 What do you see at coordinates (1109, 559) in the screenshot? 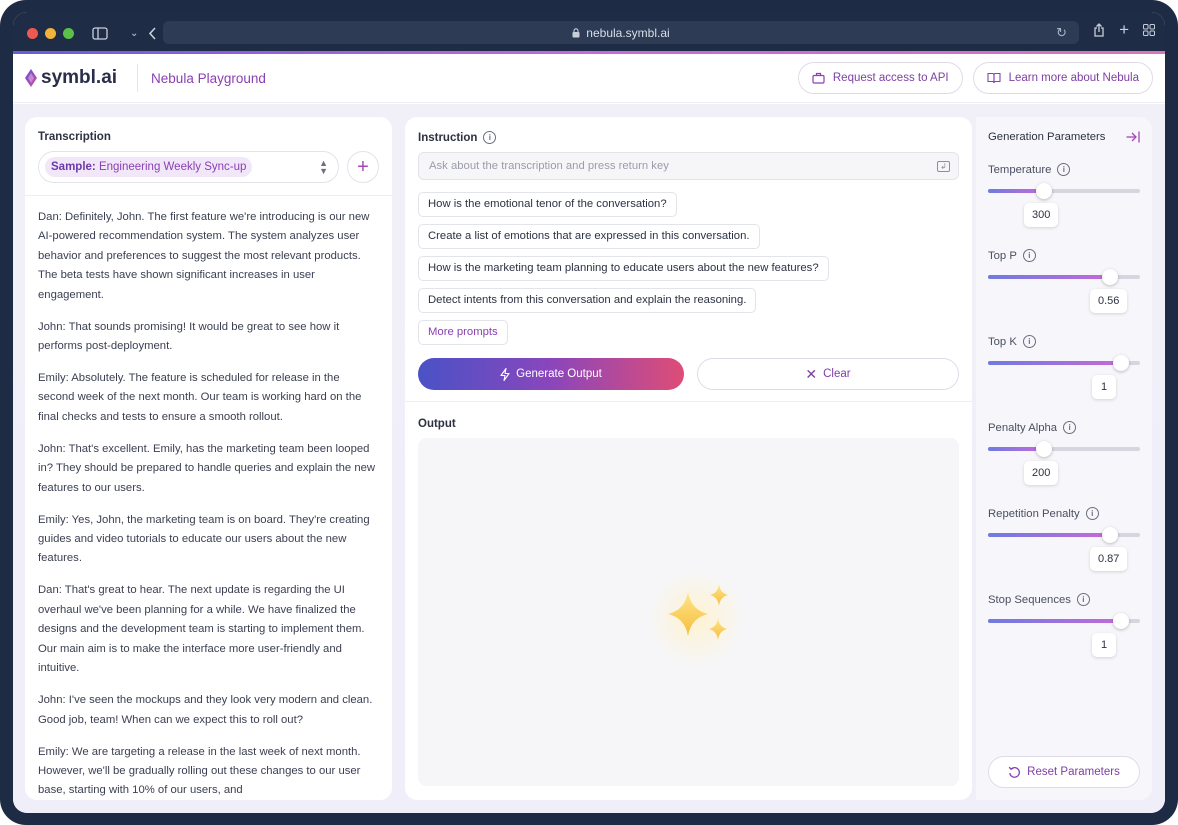
I see `parameter-value: 0.87` at bounding box center [1109, 559].